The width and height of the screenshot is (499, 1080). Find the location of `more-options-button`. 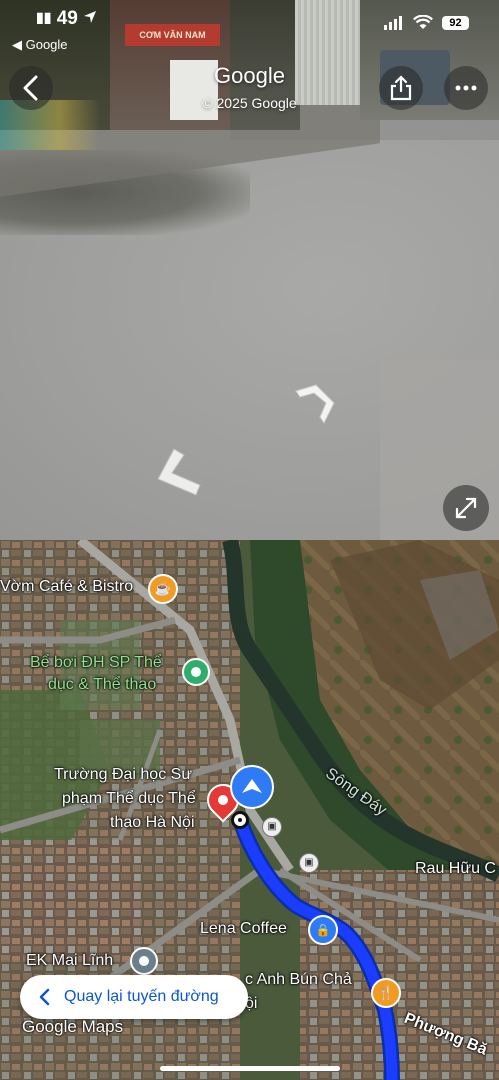

more-options-button is located at coordinates (466, 88).